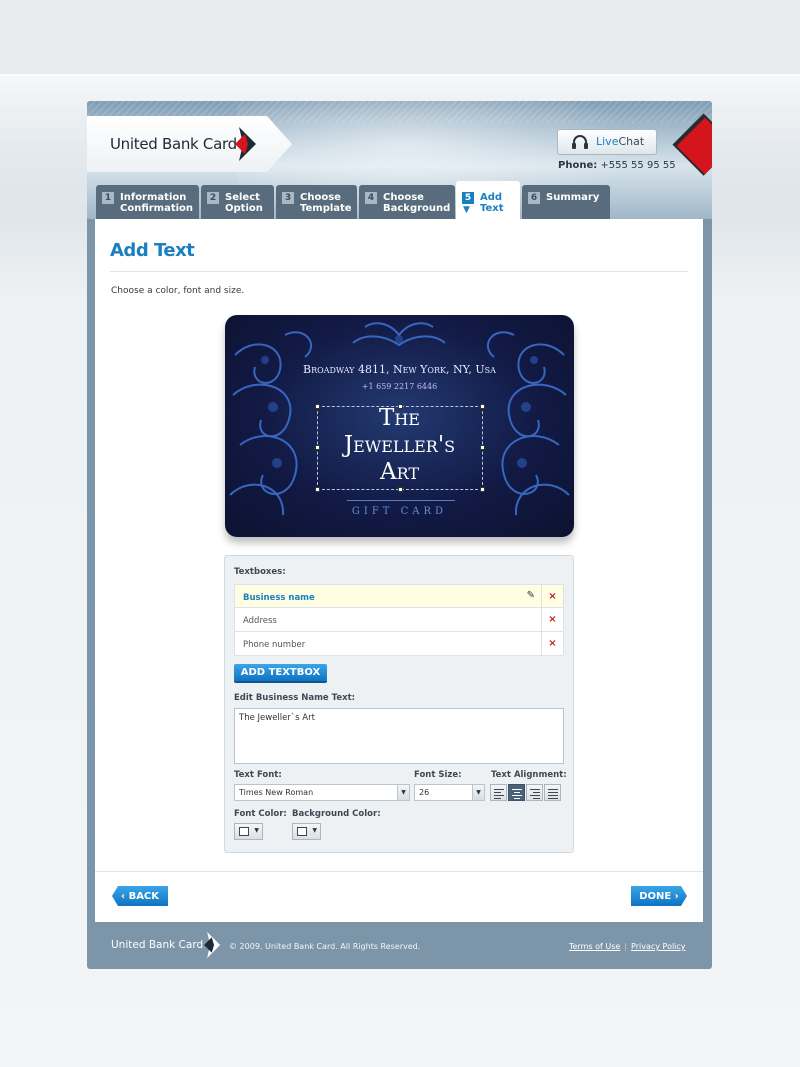 The image size is (800, 1067). What do you see at coordinates (371, 198) in the screenshot?
I see `tab-number: 4` at bounding box center [371, 198].